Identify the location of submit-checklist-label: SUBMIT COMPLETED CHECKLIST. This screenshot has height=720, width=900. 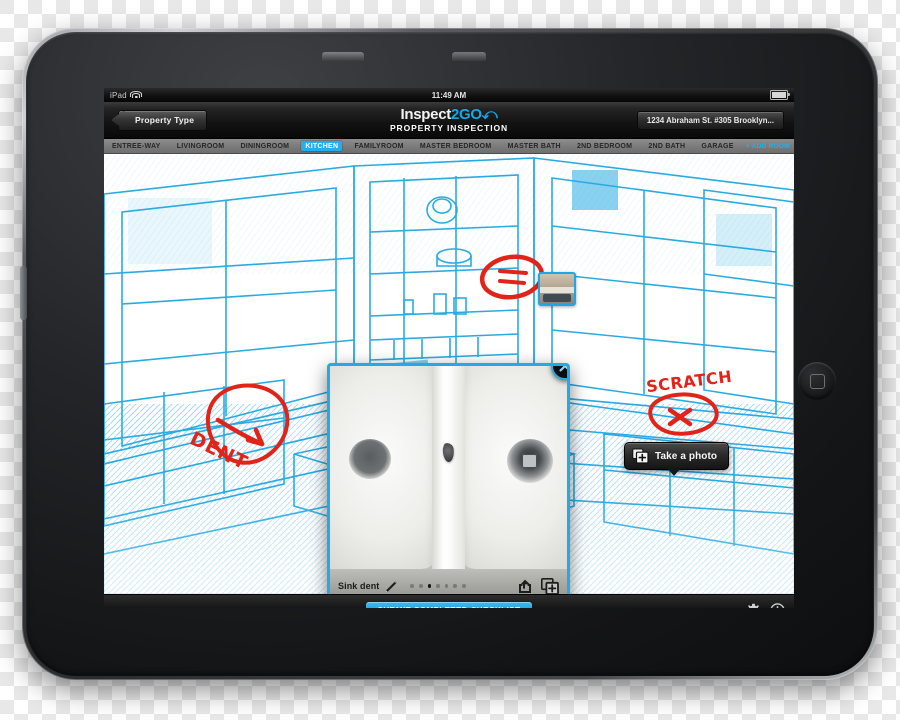
(449, 607).